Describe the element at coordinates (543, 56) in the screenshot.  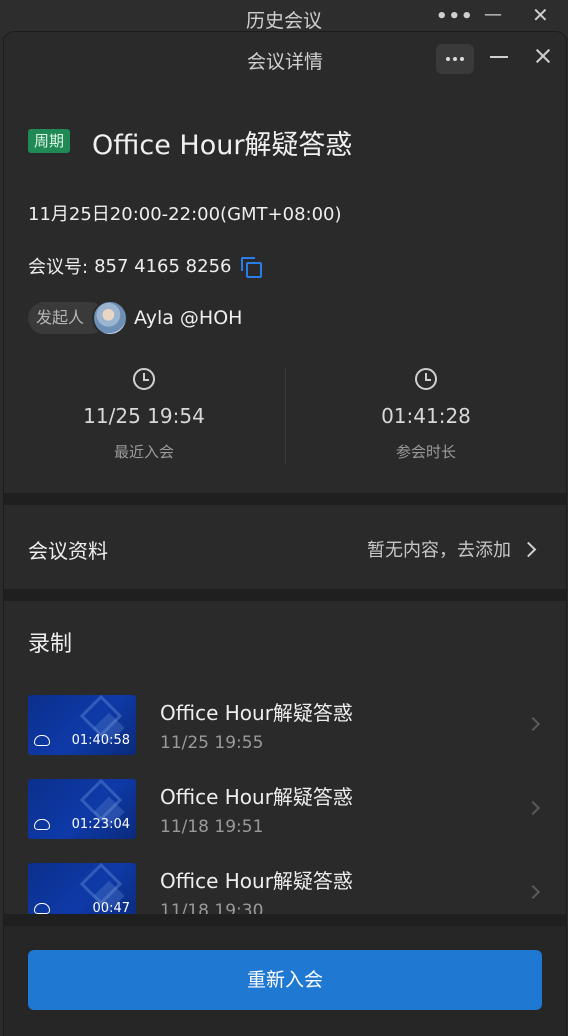
I see `close-icon` at that location.